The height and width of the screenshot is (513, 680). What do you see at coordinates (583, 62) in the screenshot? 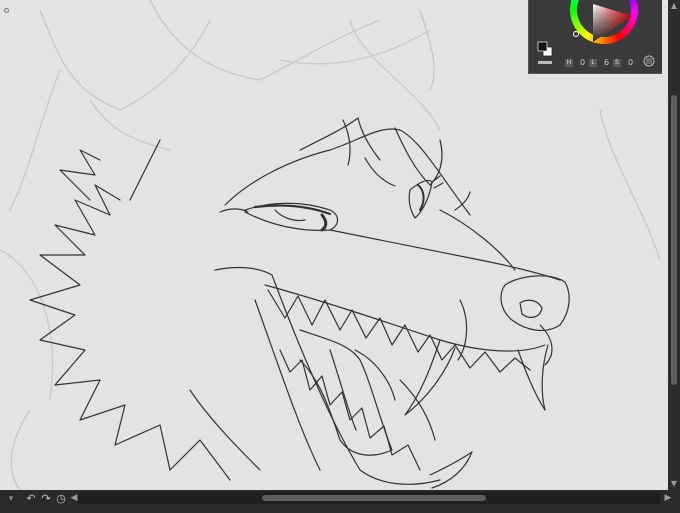
I see `hue-value: 0` at bounding box center [583, 62].